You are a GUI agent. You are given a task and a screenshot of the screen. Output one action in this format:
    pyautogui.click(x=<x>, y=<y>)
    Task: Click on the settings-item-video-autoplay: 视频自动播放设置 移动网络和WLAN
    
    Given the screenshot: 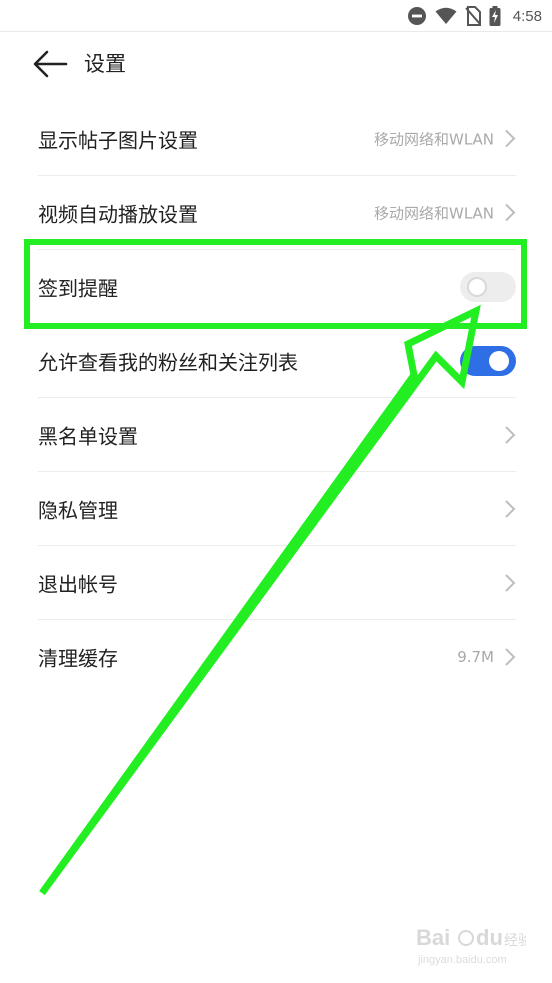 What is the action you would take?
    pyautogui.click(x=277, y=213)
    